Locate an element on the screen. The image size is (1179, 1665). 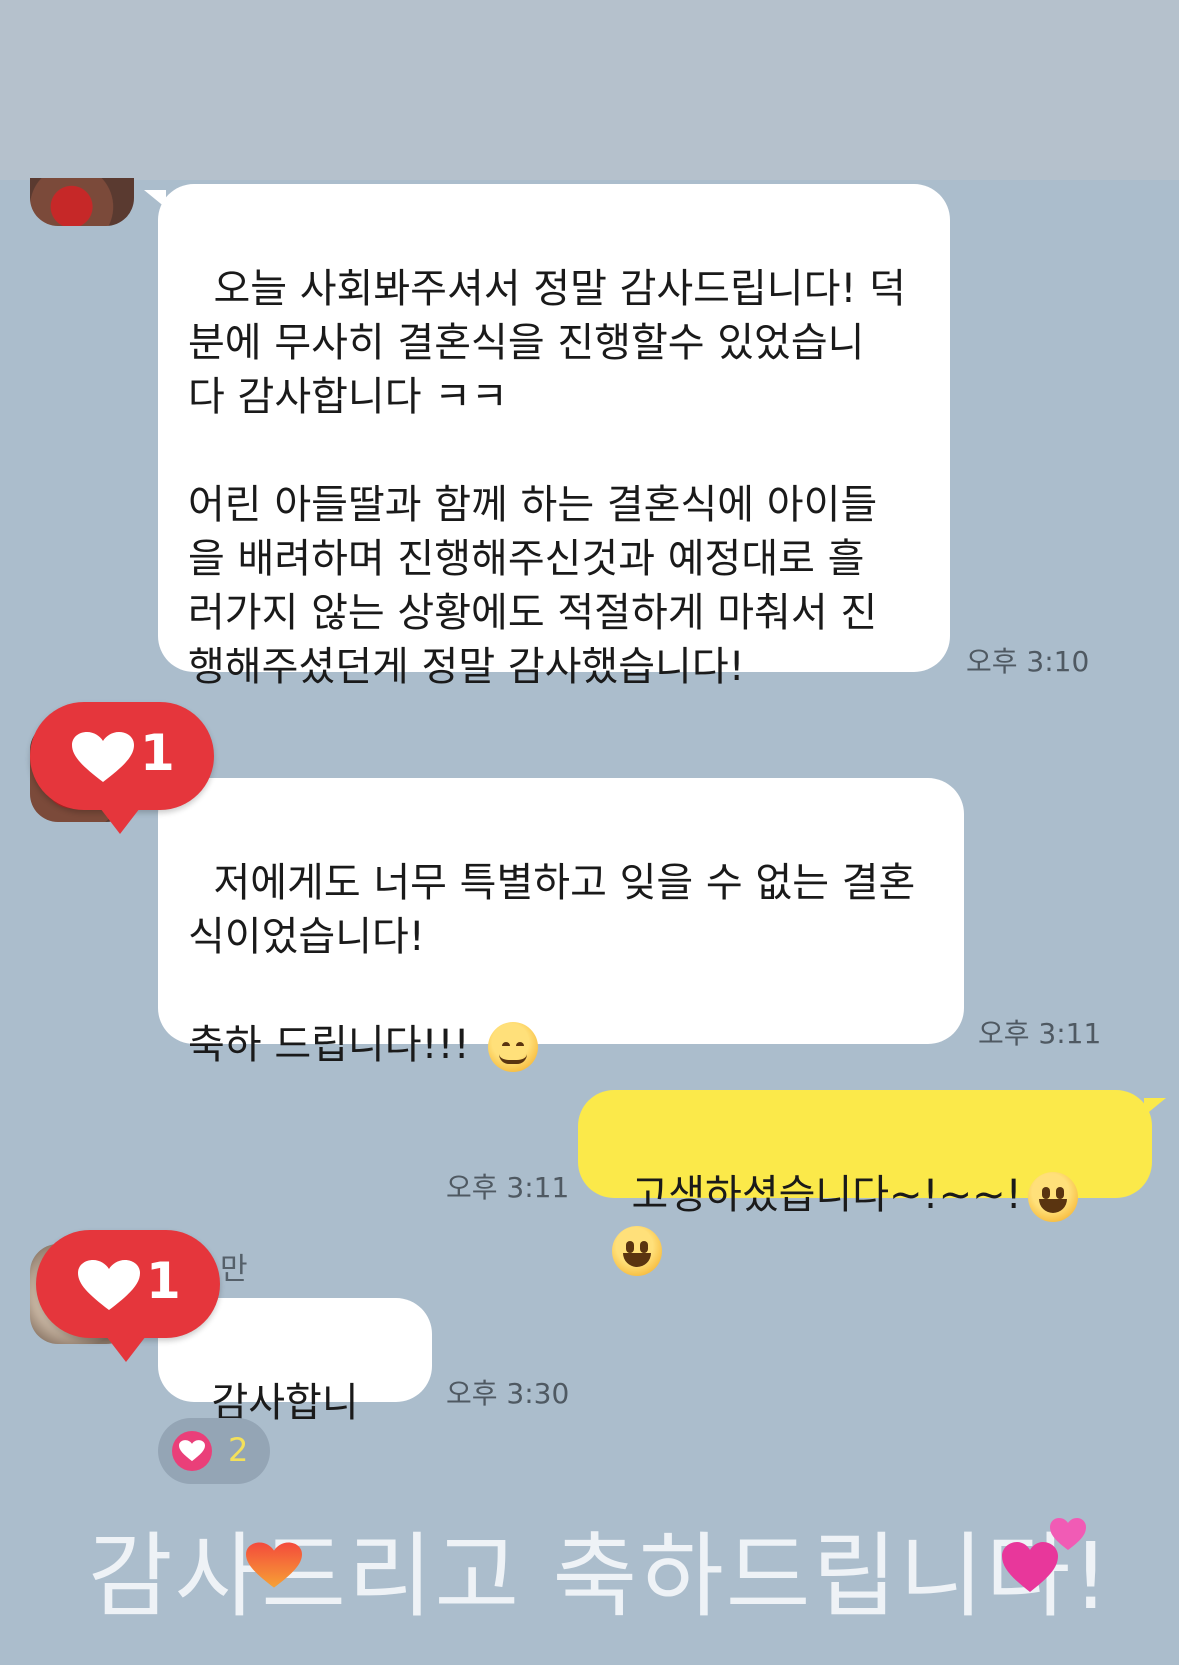
message-bubble-3: 고생하셨습니다~!~~! is located at coordinates (872, 1183).